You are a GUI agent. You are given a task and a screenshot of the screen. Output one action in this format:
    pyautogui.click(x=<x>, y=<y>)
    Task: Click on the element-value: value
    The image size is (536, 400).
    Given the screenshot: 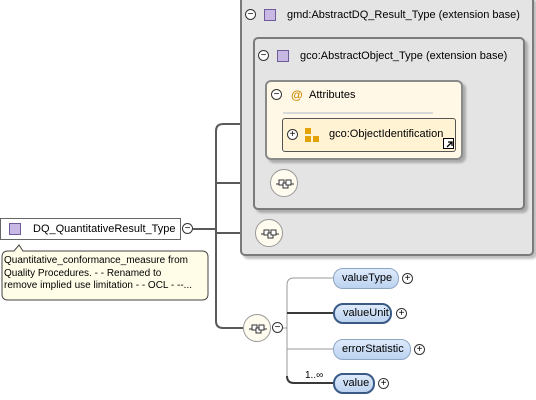 What is the action you would take?
    pyautogui.click(x=354, y=383)
    